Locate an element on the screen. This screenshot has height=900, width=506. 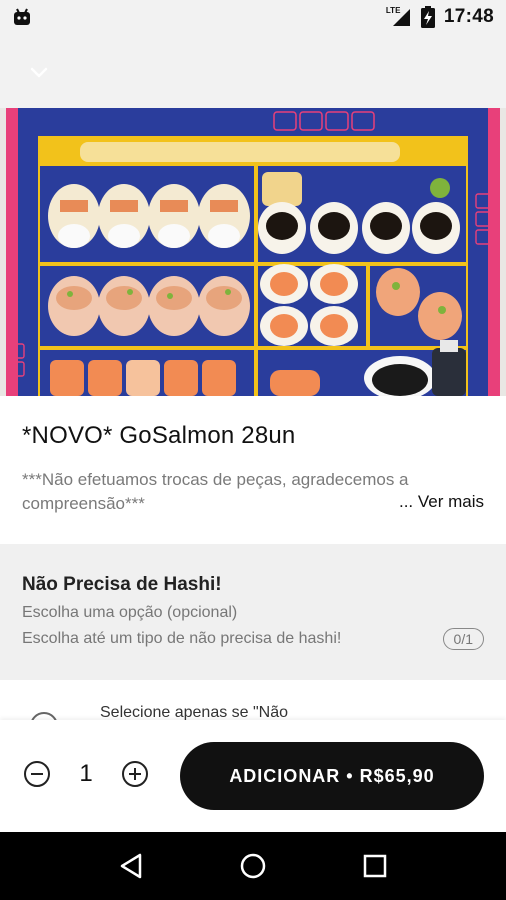
chevron-down-icon is located at coordinates (39, 72).